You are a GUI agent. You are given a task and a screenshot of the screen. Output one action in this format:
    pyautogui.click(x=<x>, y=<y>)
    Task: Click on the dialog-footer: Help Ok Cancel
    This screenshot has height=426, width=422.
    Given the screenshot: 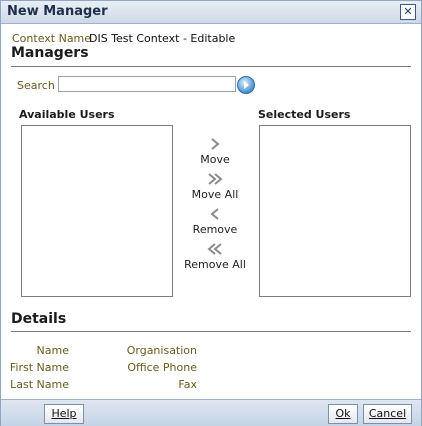 What is the action you would take?
    pyautogui.click(x=211, y=412)
    